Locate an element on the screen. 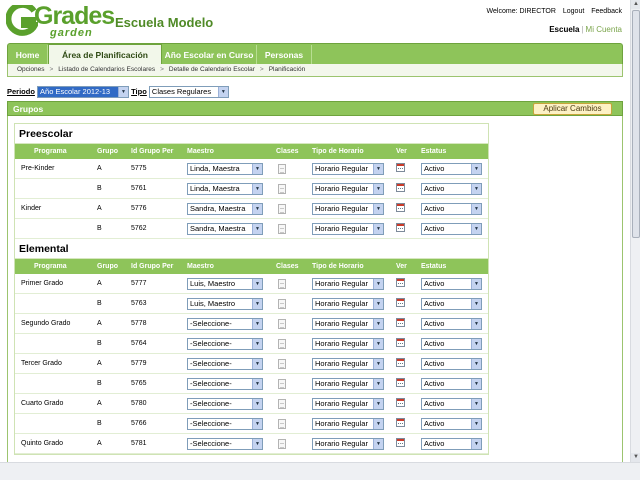 The height and width of the screenshot is (480, 640). programa-cell: Quinto Grado is located at coordinates (42, 443).